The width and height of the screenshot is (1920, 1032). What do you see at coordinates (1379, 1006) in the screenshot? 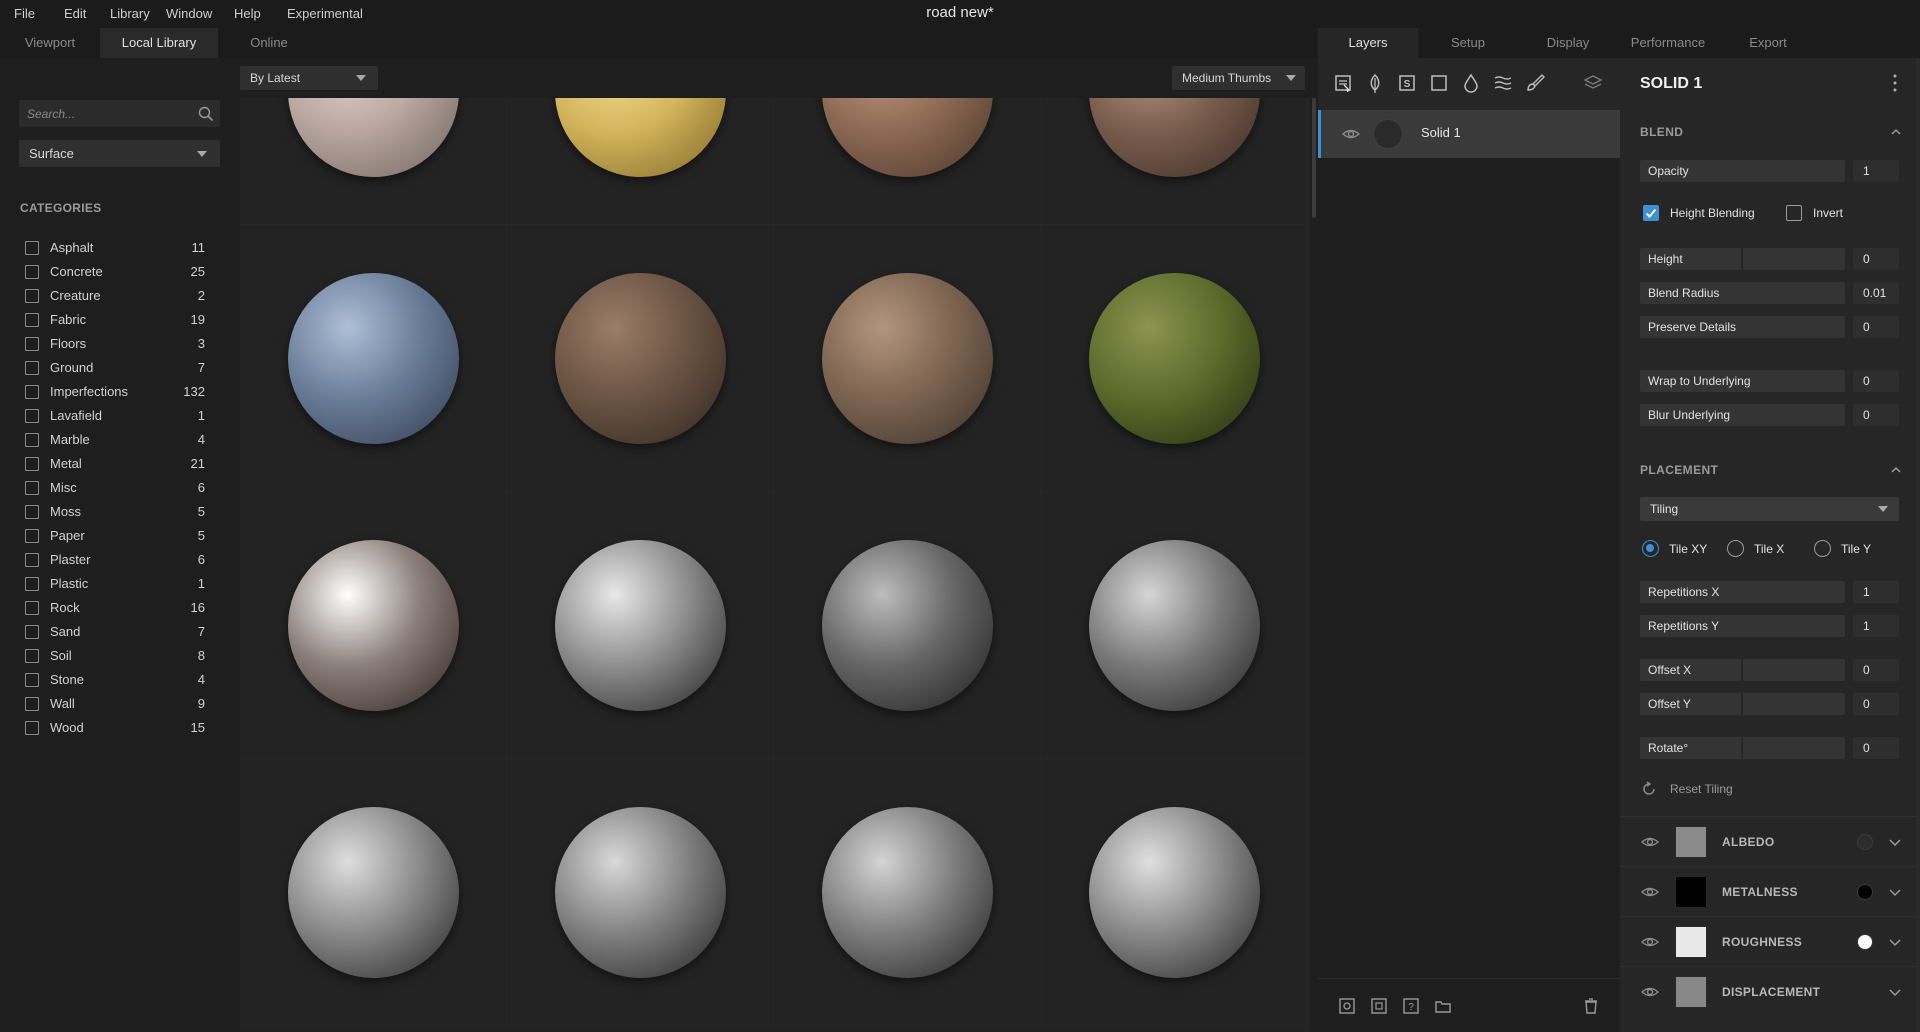
I see `group-icon` at bounding box center [1379, 1006].